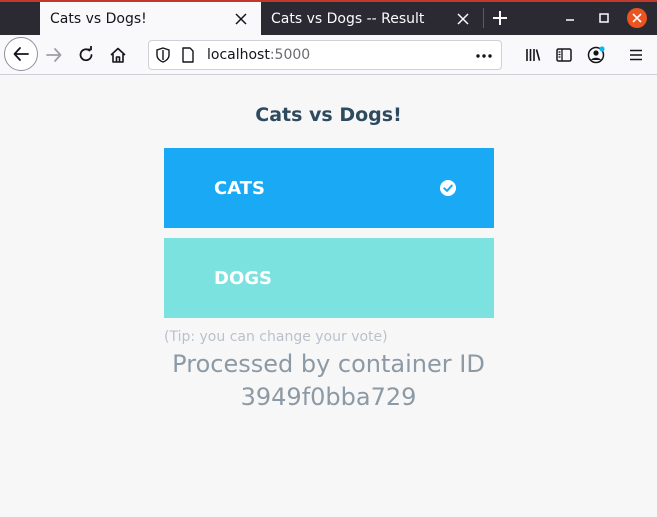  I want to click on library-button, so click(533, 55).